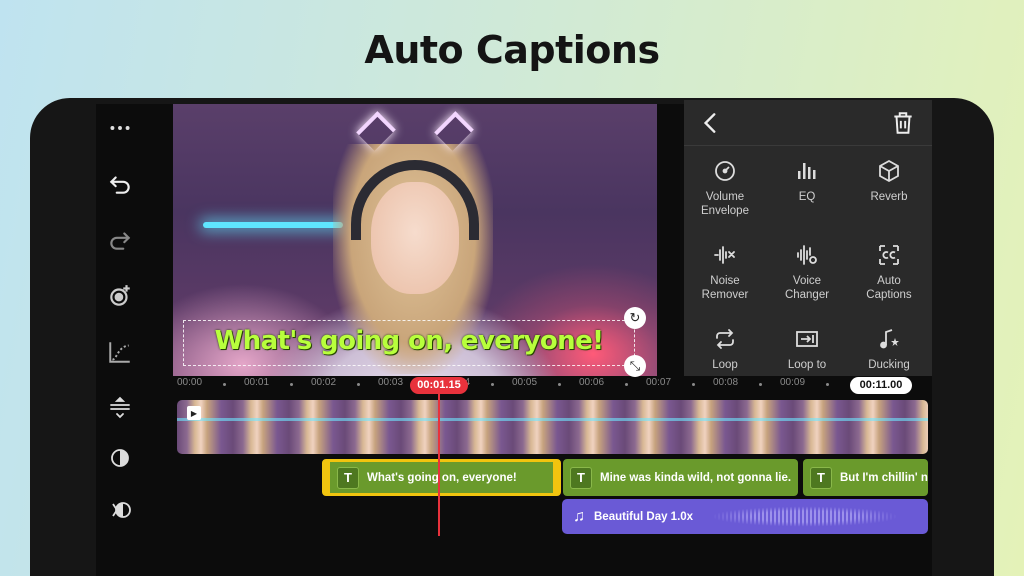 The height and width of the screenshot is (576, 1024). What do you see at coordinates (696, 477) in the screenshot?
I see `caption-clip-label: Mine was kinda wild, not gonna lie.` at bounding box center [696, 477].